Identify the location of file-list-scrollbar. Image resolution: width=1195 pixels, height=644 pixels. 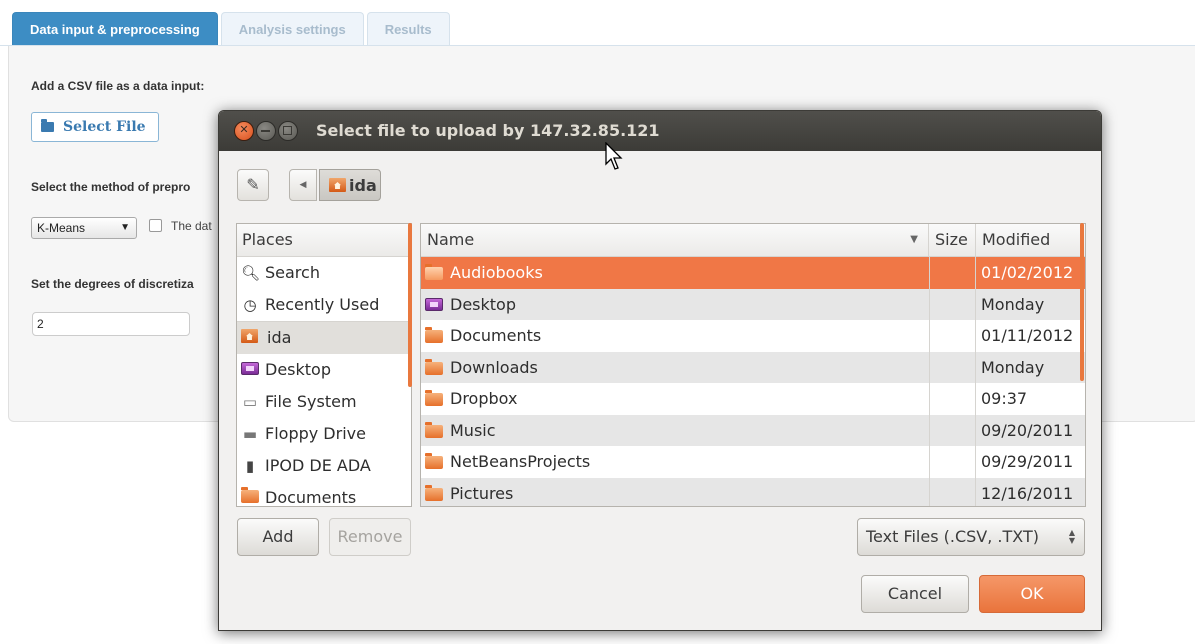
(1082, 302).